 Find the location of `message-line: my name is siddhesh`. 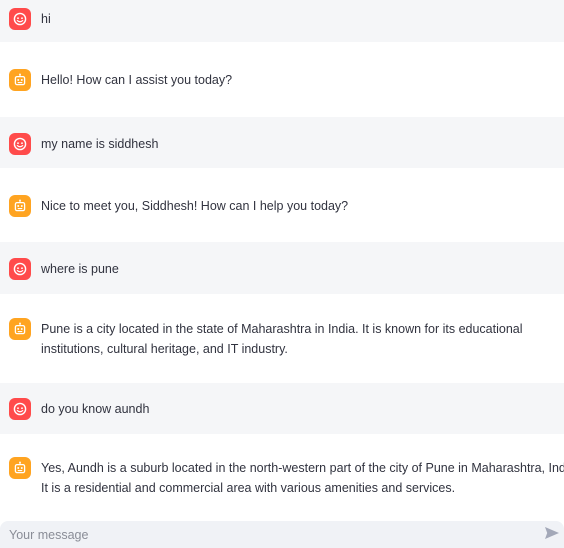

message-line: my name is siddhesh is located at coordinates (100, 144).